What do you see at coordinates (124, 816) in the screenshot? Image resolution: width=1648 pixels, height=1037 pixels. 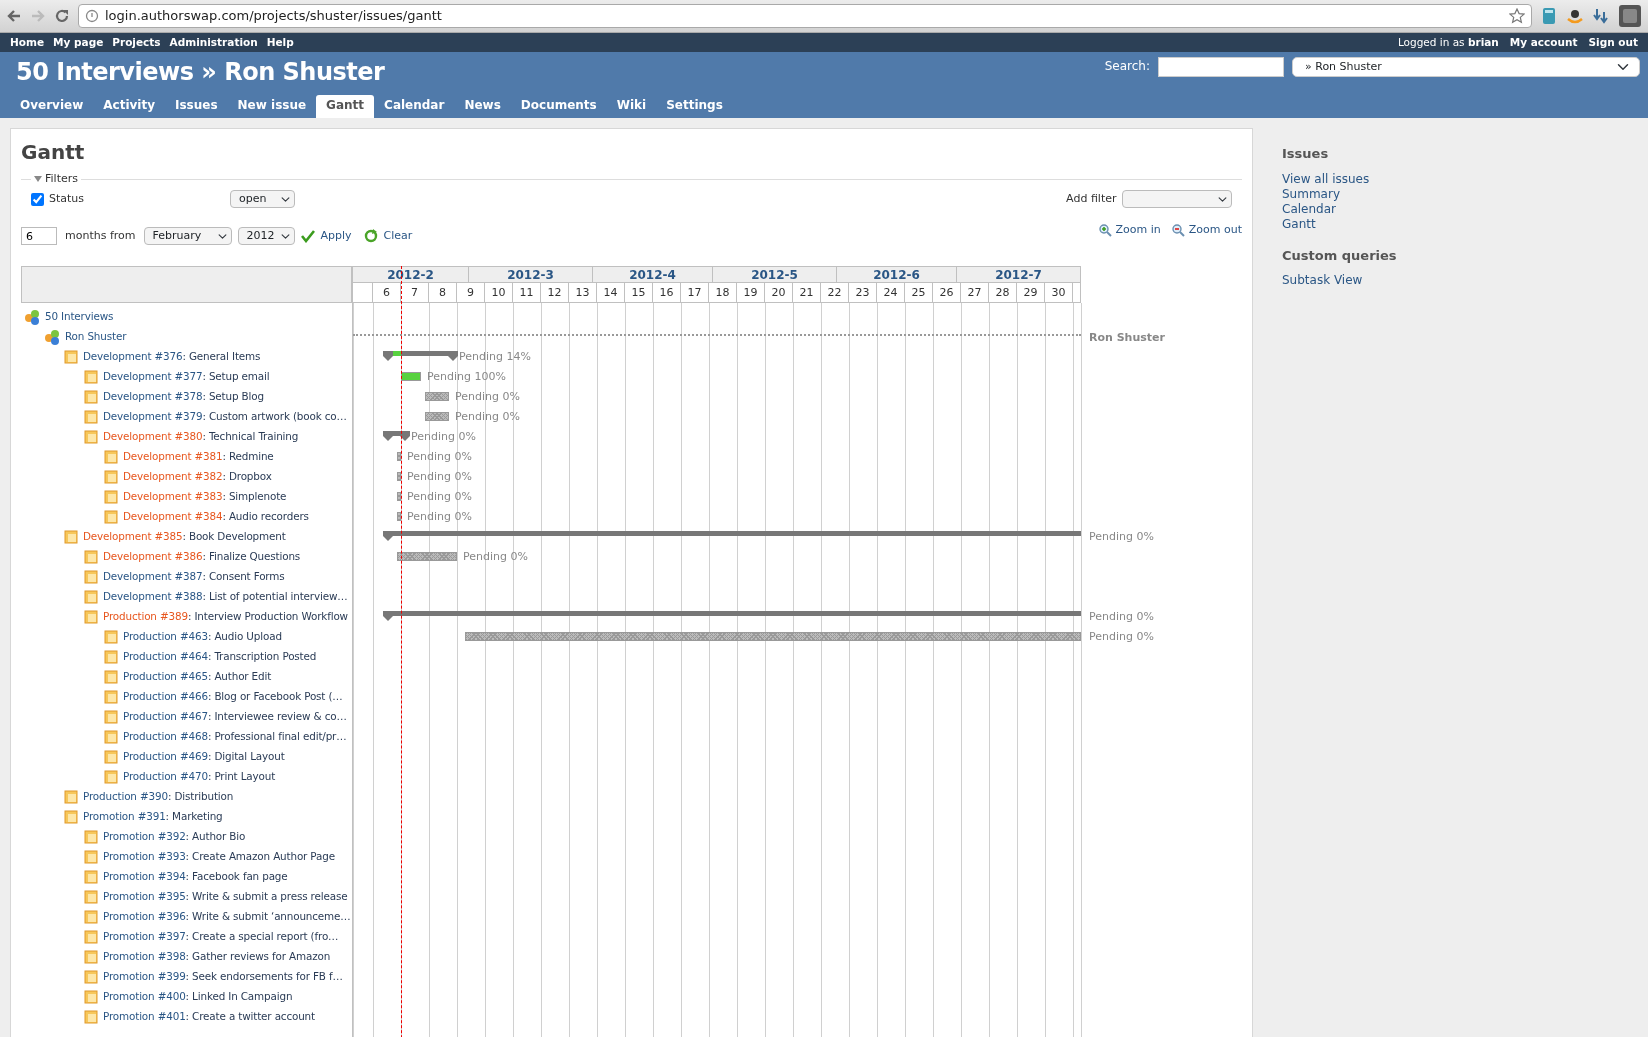 I see `issue-link: Promotion #391` at bounding box center [124, 816].